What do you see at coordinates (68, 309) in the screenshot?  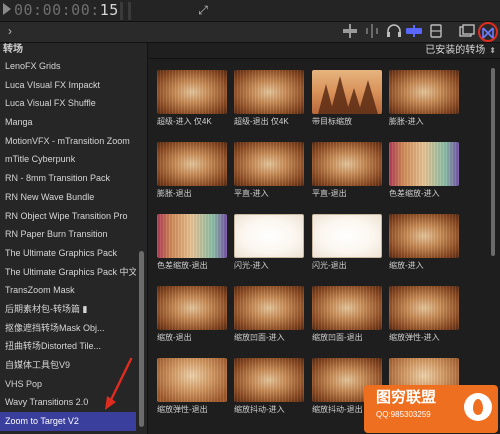 I see `sidebar-item: 后期素材包-转场篇 ▮` at bounding box center [68, 309].